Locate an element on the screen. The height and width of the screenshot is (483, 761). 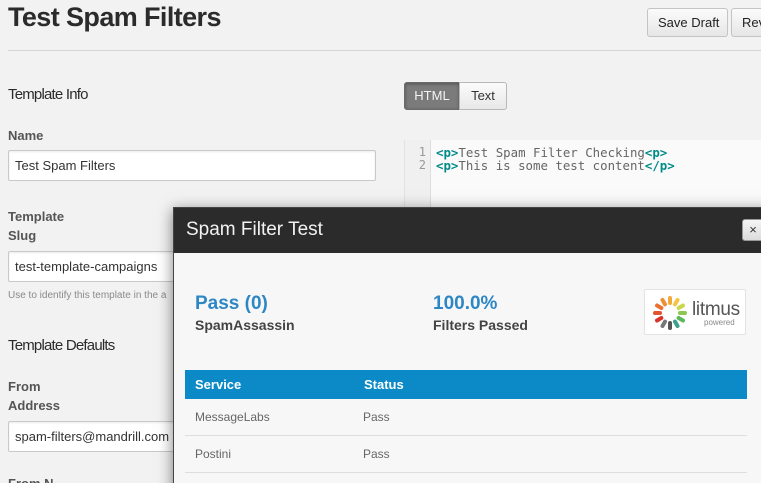
from-address-label: From Address is located at coordinates (34, 396).